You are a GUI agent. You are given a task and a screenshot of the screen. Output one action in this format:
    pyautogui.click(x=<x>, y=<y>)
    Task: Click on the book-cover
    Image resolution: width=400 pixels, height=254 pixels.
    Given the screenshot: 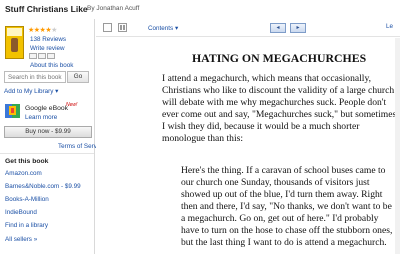 What is the action you would take?
    pyautogui.click(x=14, y=42)
    